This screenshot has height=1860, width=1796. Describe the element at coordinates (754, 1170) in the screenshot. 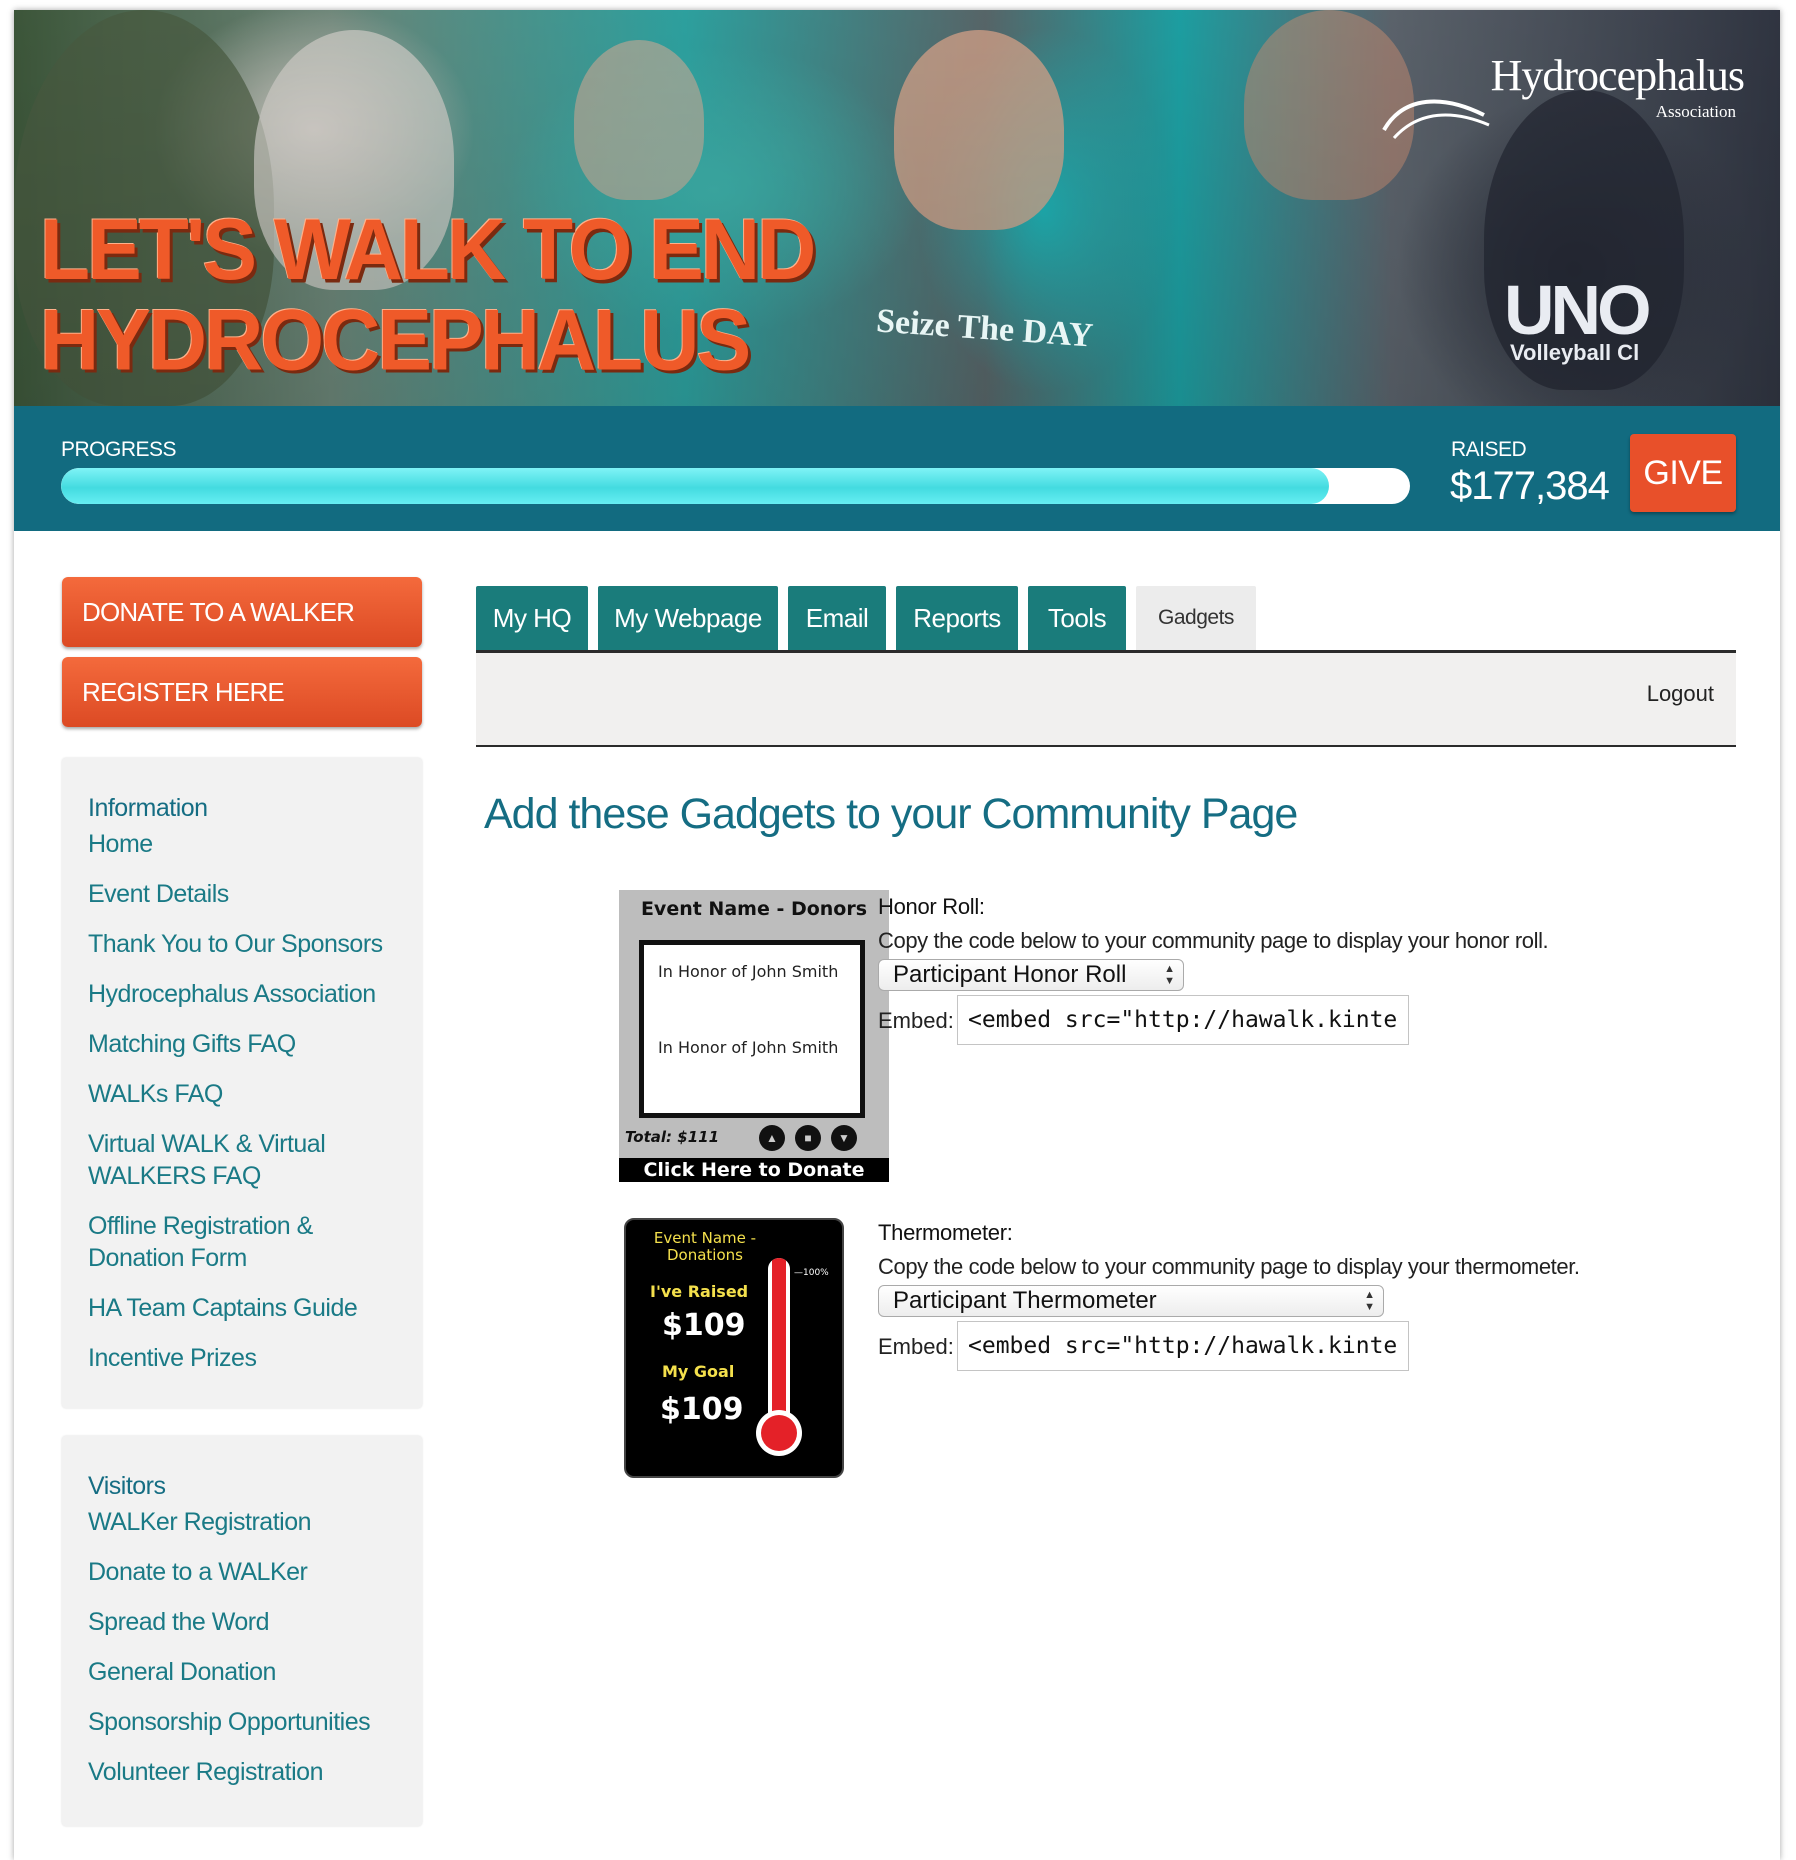

I see `honor-roll-widget-donate: Click Here to Donate` at that location.